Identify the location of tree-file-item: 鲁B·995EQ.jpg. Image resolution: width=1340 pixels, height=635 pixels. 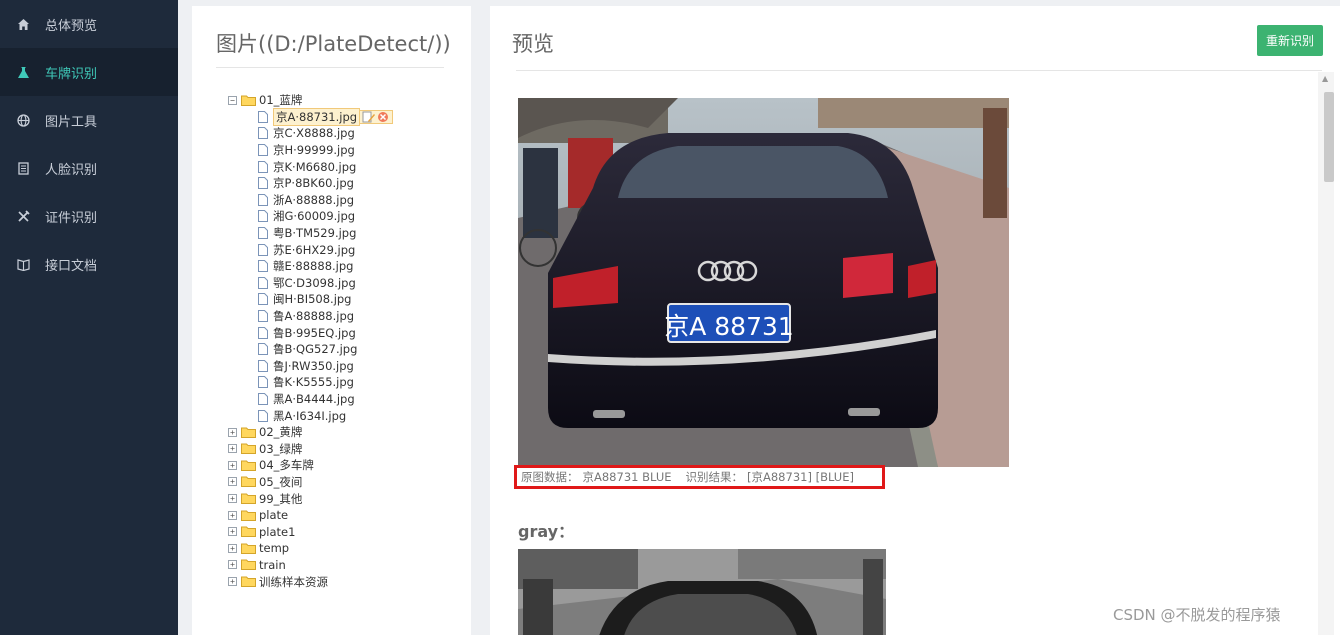
(310, 332).